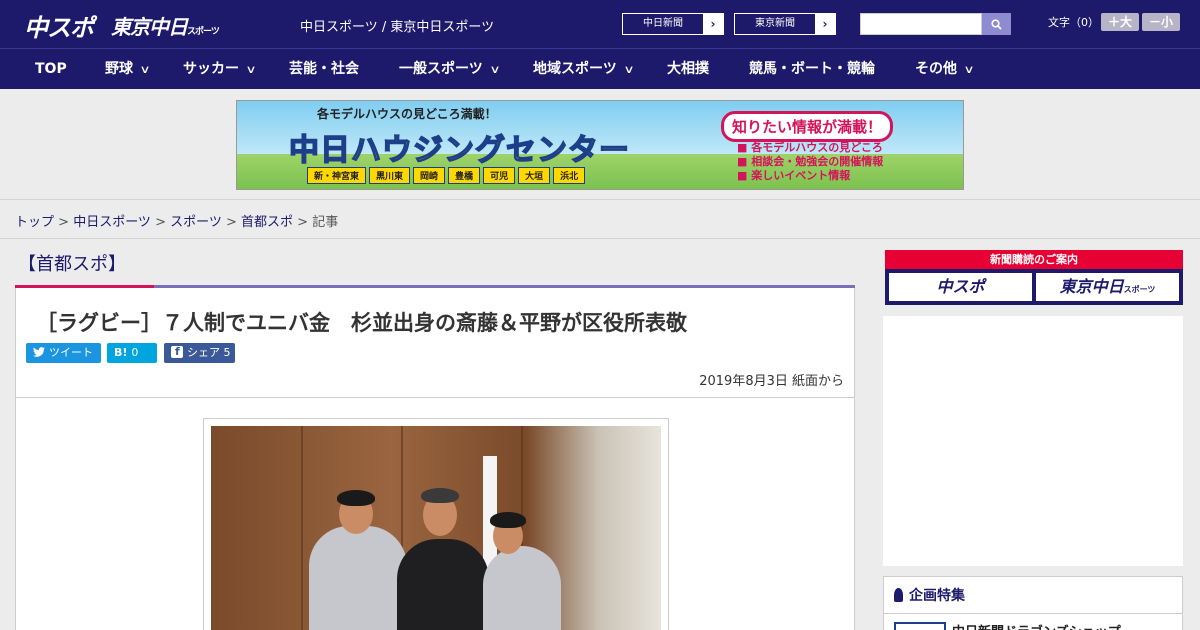 This screenshot has height=630, width=1200. Describe the element at coordinates (898, 595) in the screenshot. I see `ribbon-icon` at that location.